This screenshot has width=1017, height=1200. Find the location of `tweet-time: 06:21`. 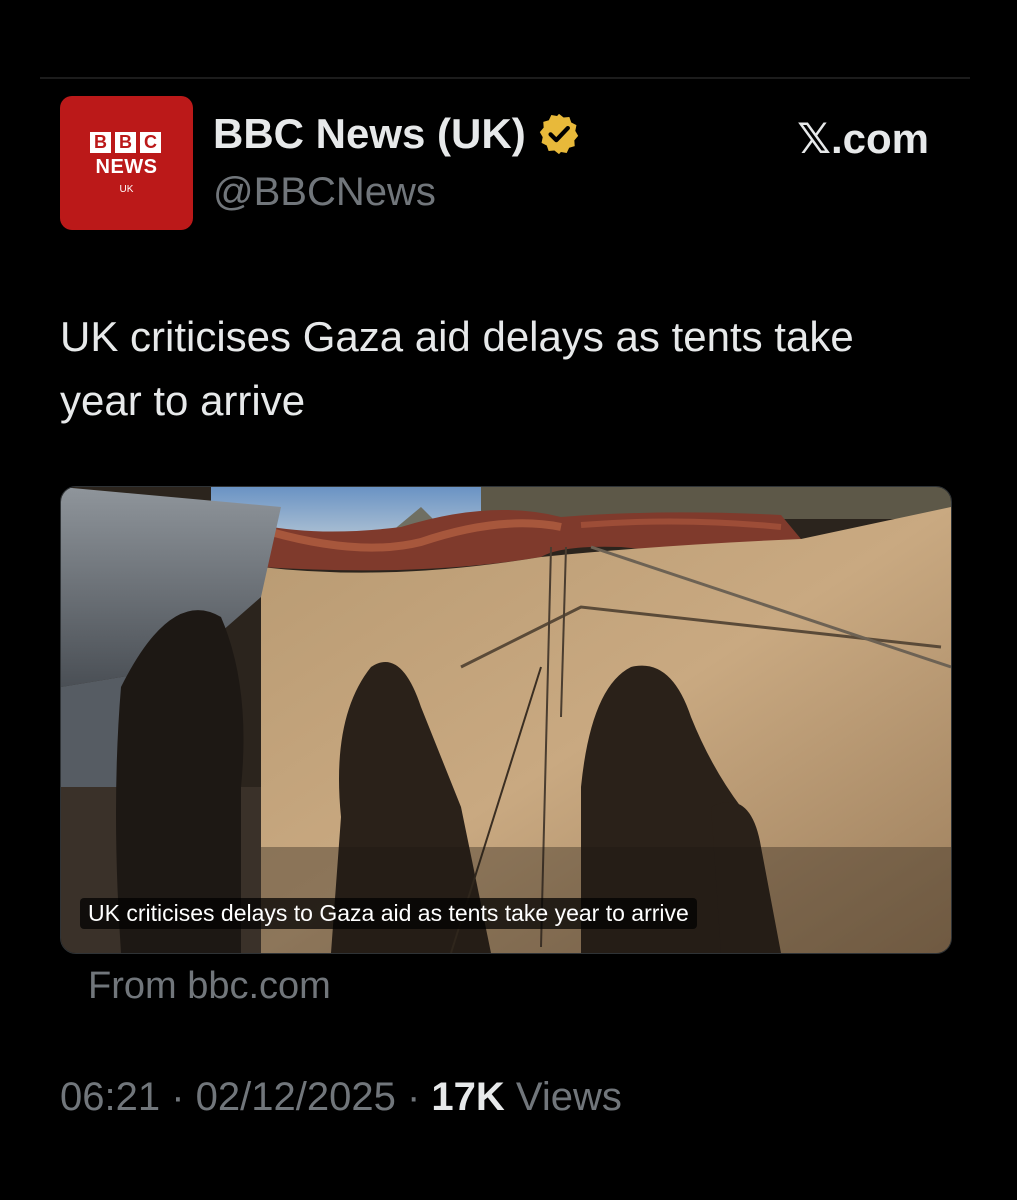

tweet-time: 06:21 is located at coordinates (110, 1097).